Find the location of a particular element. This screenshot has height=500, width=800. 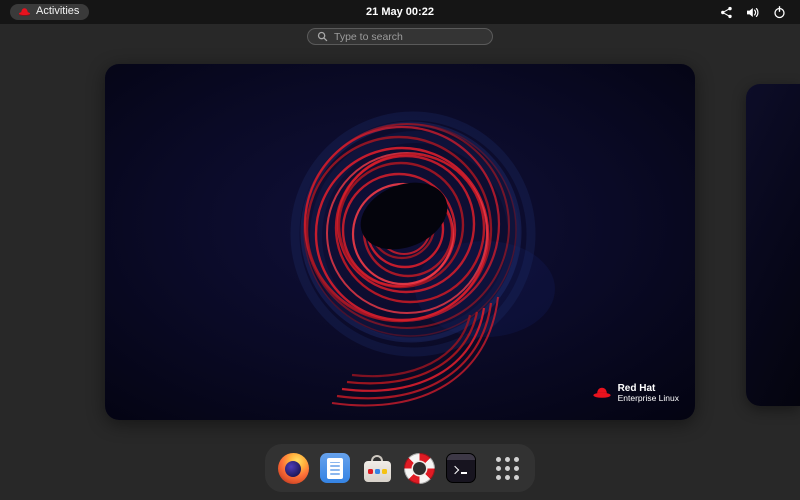

help-icon is located at coordinates (419, 468).